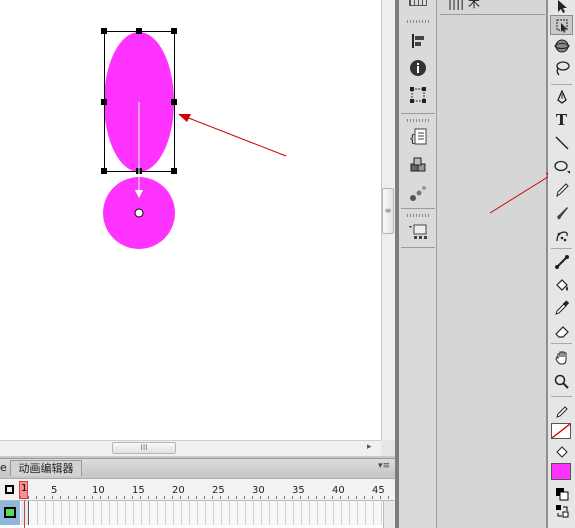 Image resolution: width=575 pixels, height=528 pixels. I want to click on panel-top-label: |||| 术, so click(464, 5).